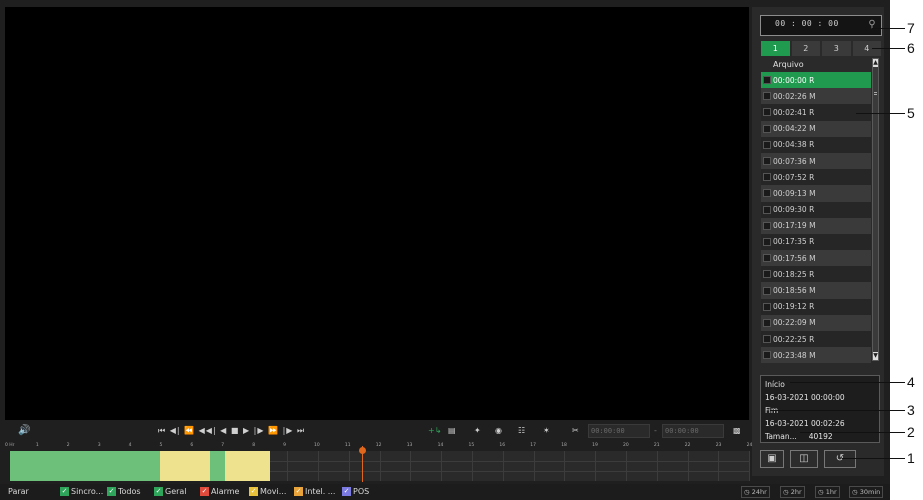  I want to click on file-list-item: 00:00:00 R, so click(816, 80).